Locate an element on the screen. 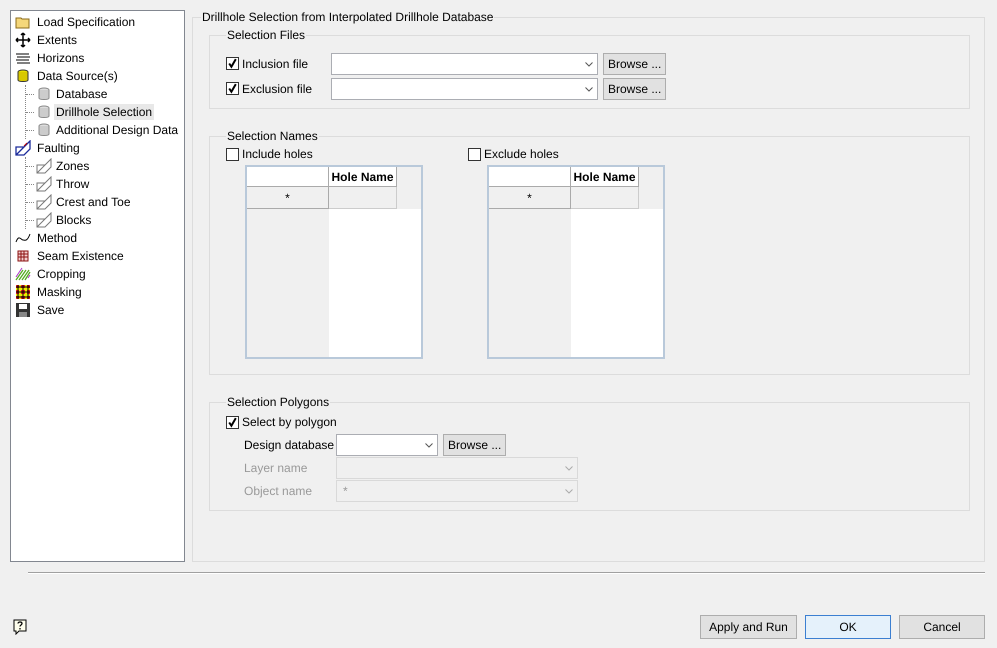 The image size is (997, 648). checkbox-label: Select by polygon is located at coordinates (289, 422).